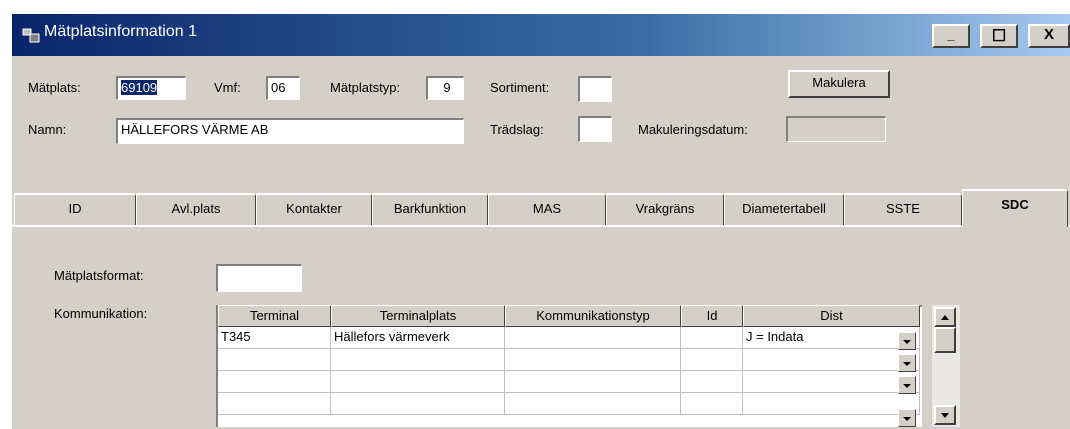 The height and width of the screenshot is (429, 1070). What do you see at coordinates (418, 338) in the screenshot?
I see `table-cell: Hällefors värmeverk` at bounding box center [418, 338].